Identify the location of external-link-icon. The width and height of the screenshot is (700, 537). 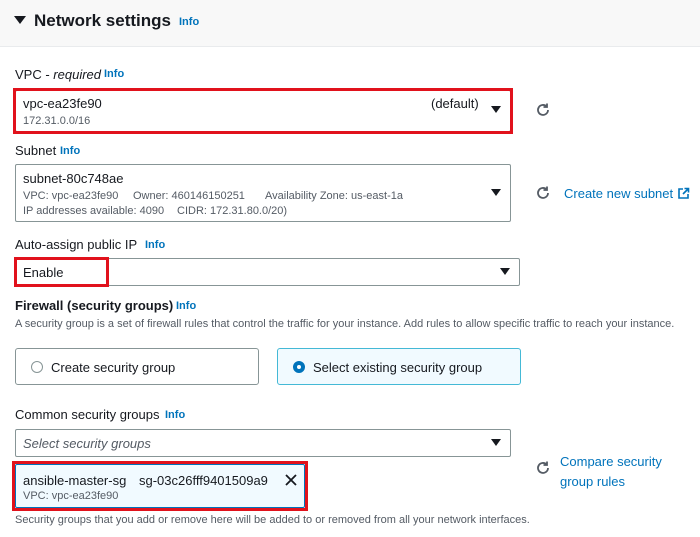
(683, 193).